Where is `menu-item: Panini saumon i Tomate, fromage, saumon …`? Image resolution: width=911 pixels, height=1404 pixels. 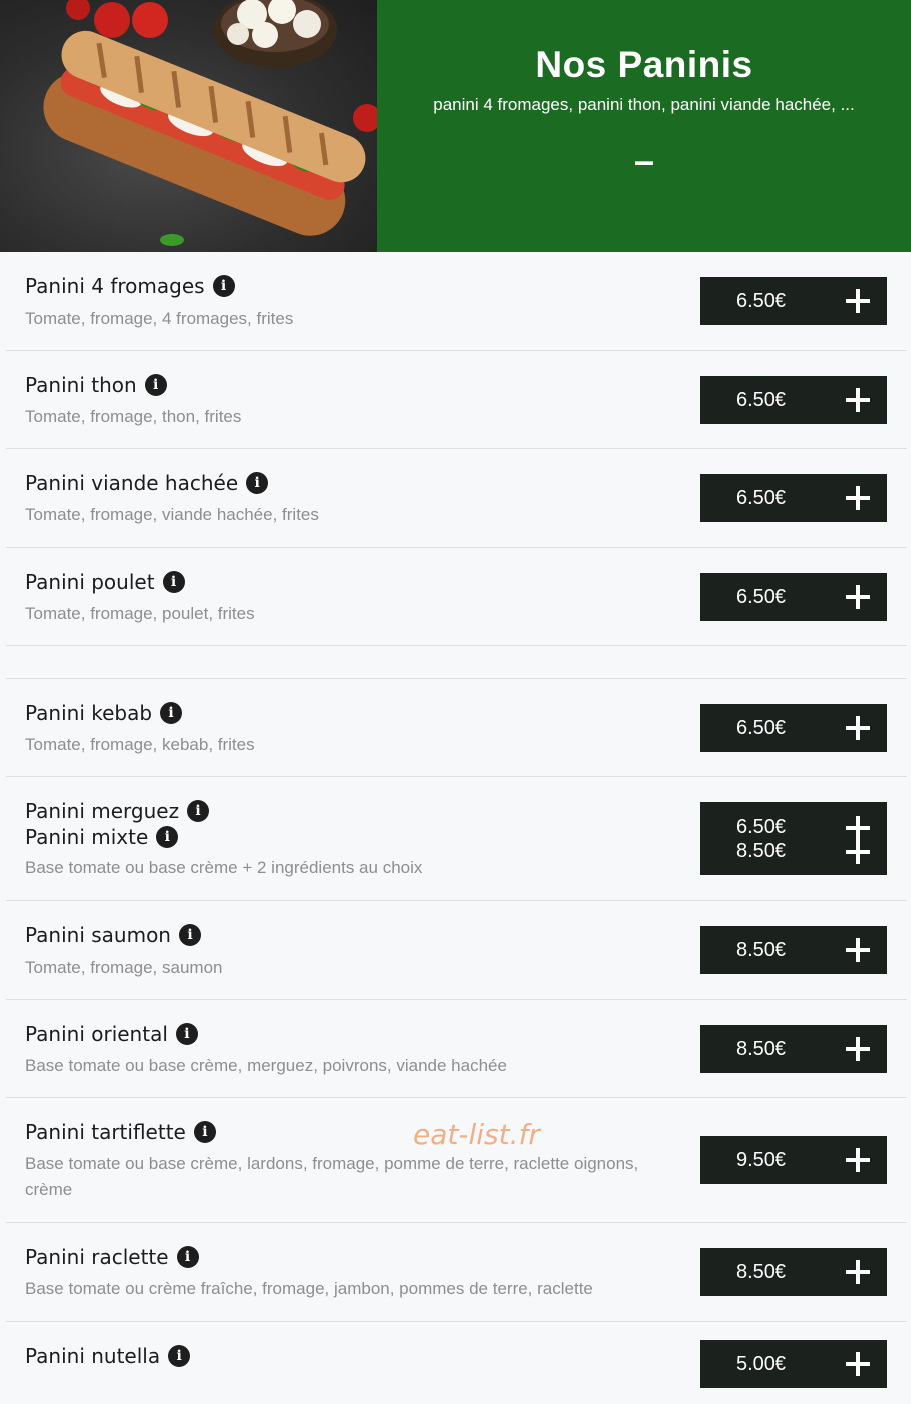 menu-item: Panini saumon i Tomate, fromage, saumon … is located at coordinates (456, 950).